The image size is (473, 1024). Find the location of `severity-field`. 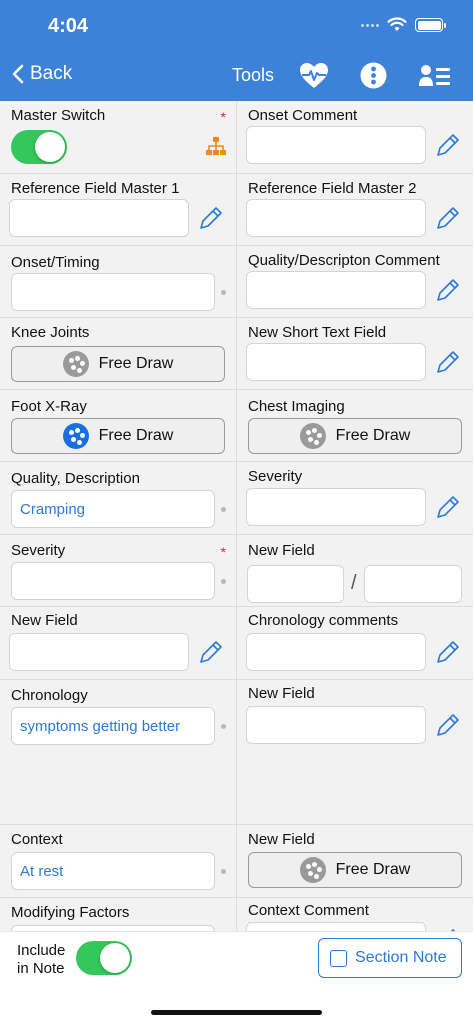

severity-field is located at coordinates (113, 581).